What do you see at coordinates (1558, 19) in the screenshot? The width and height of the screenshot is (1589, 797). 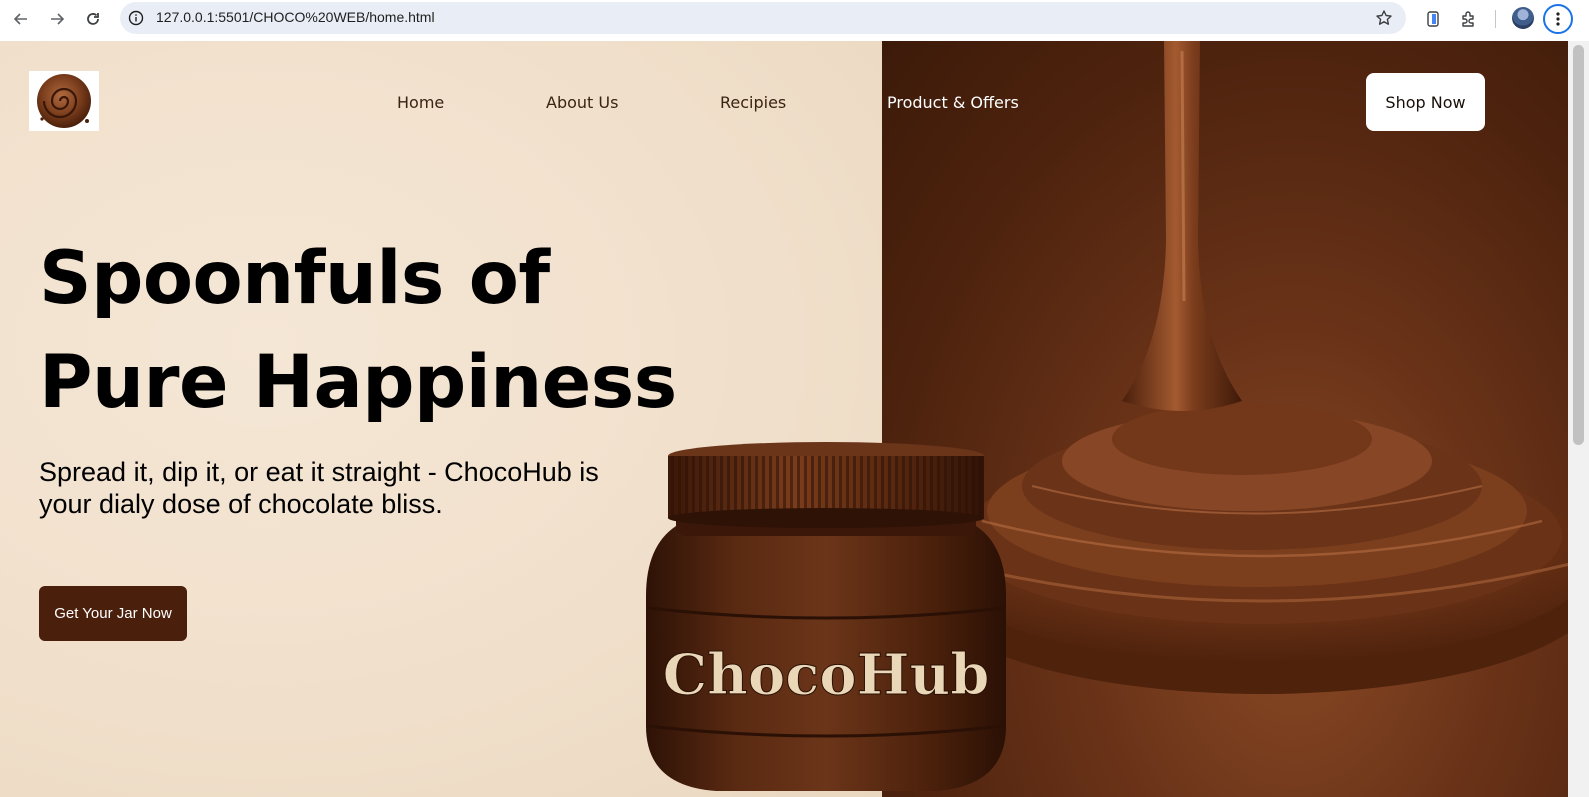 I see `browser-menu-icon` at bounding box center [1558, 19].